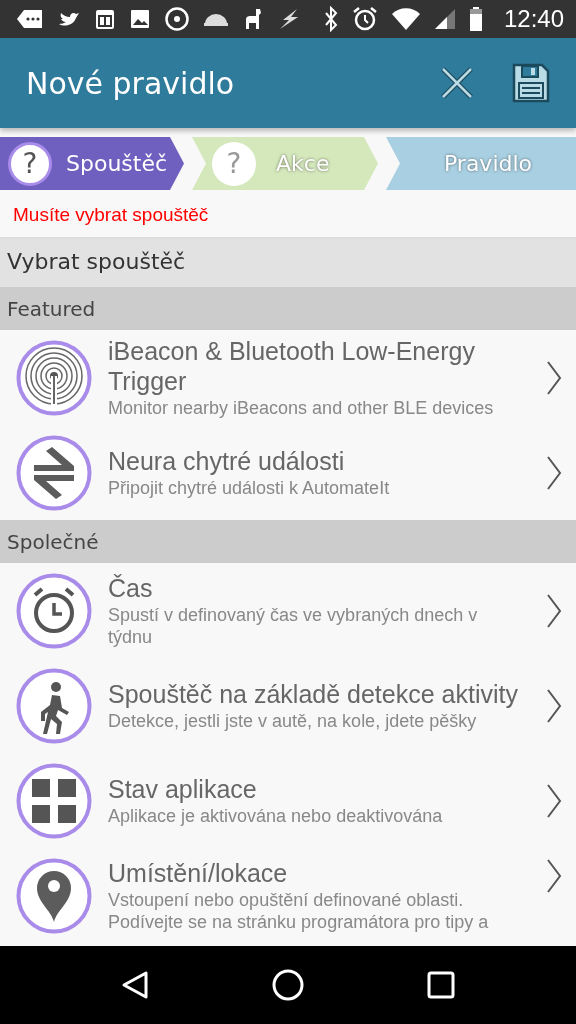 This screenshot has width=576, height=1024. I want to click on screen-title: Nové pravidlo, so click(131, 83).